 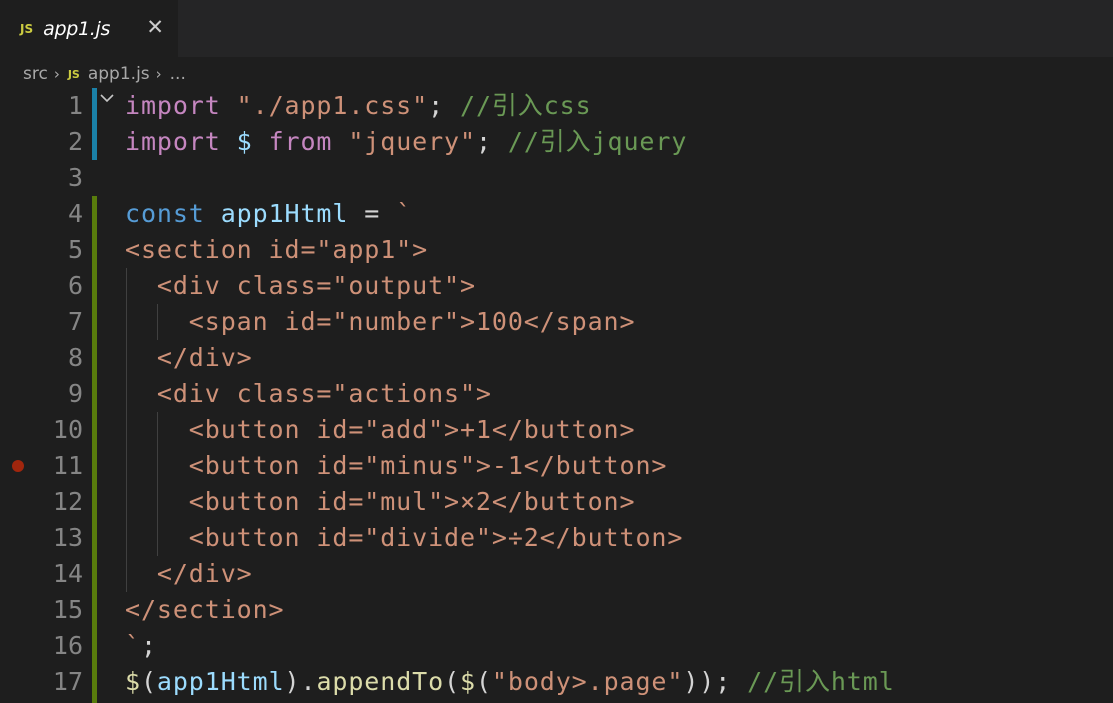 I want to click on line-number: 13, so click(x=67, y=537).